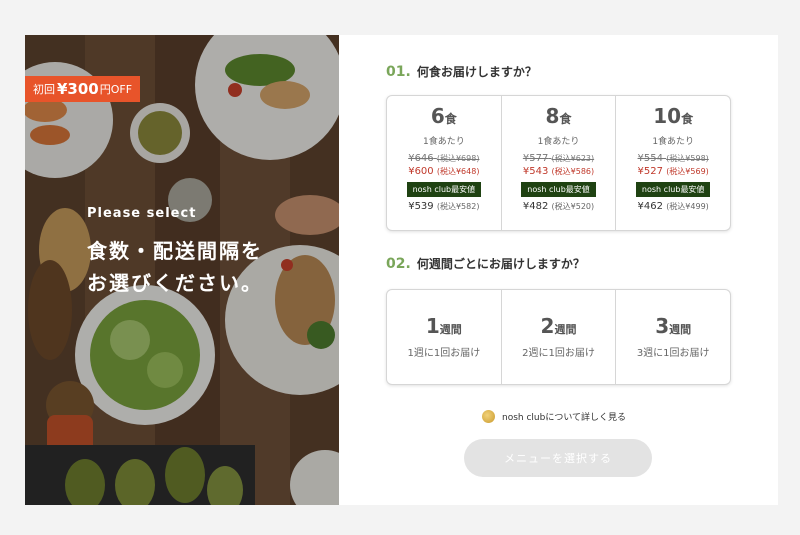  I want to click on promo-amount: ¥300, so click(78, 89).